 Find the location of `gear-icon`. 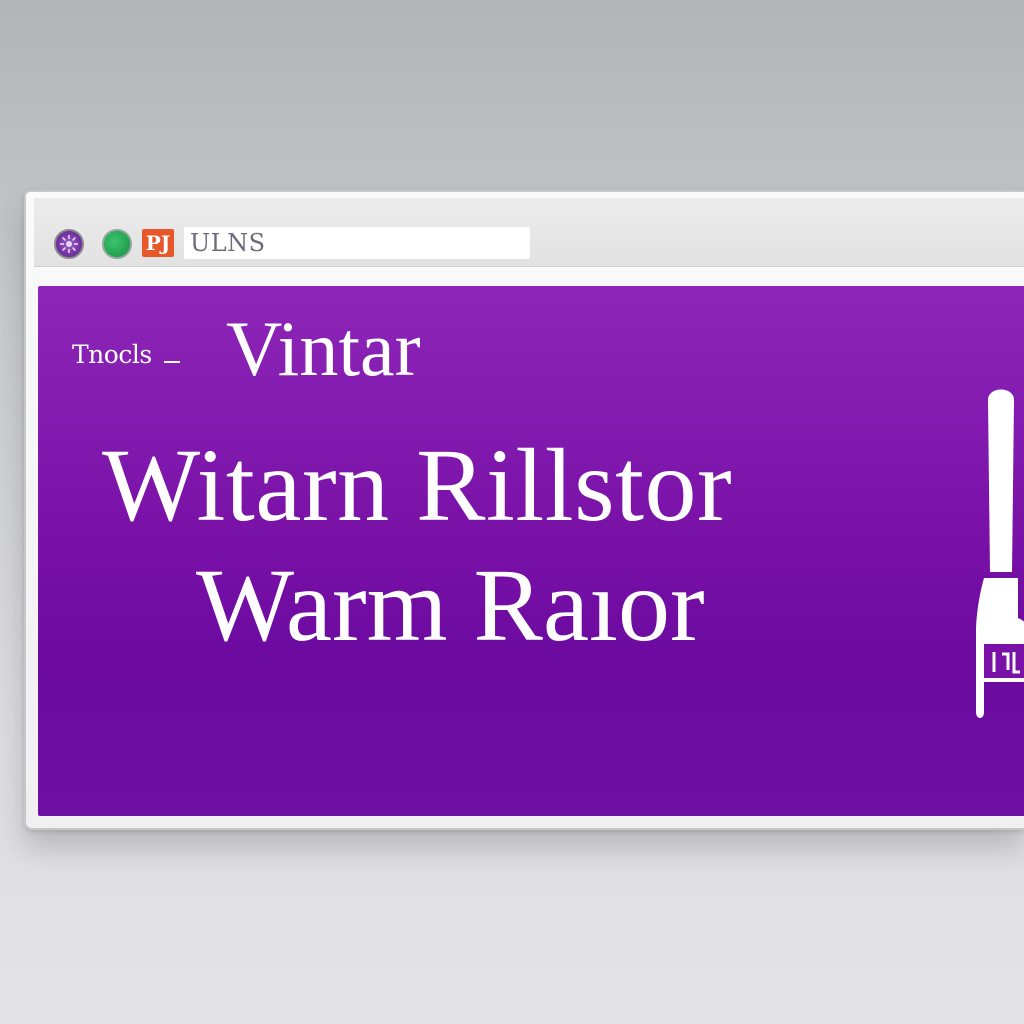

gear-icon is located at coordinates (69, 244).